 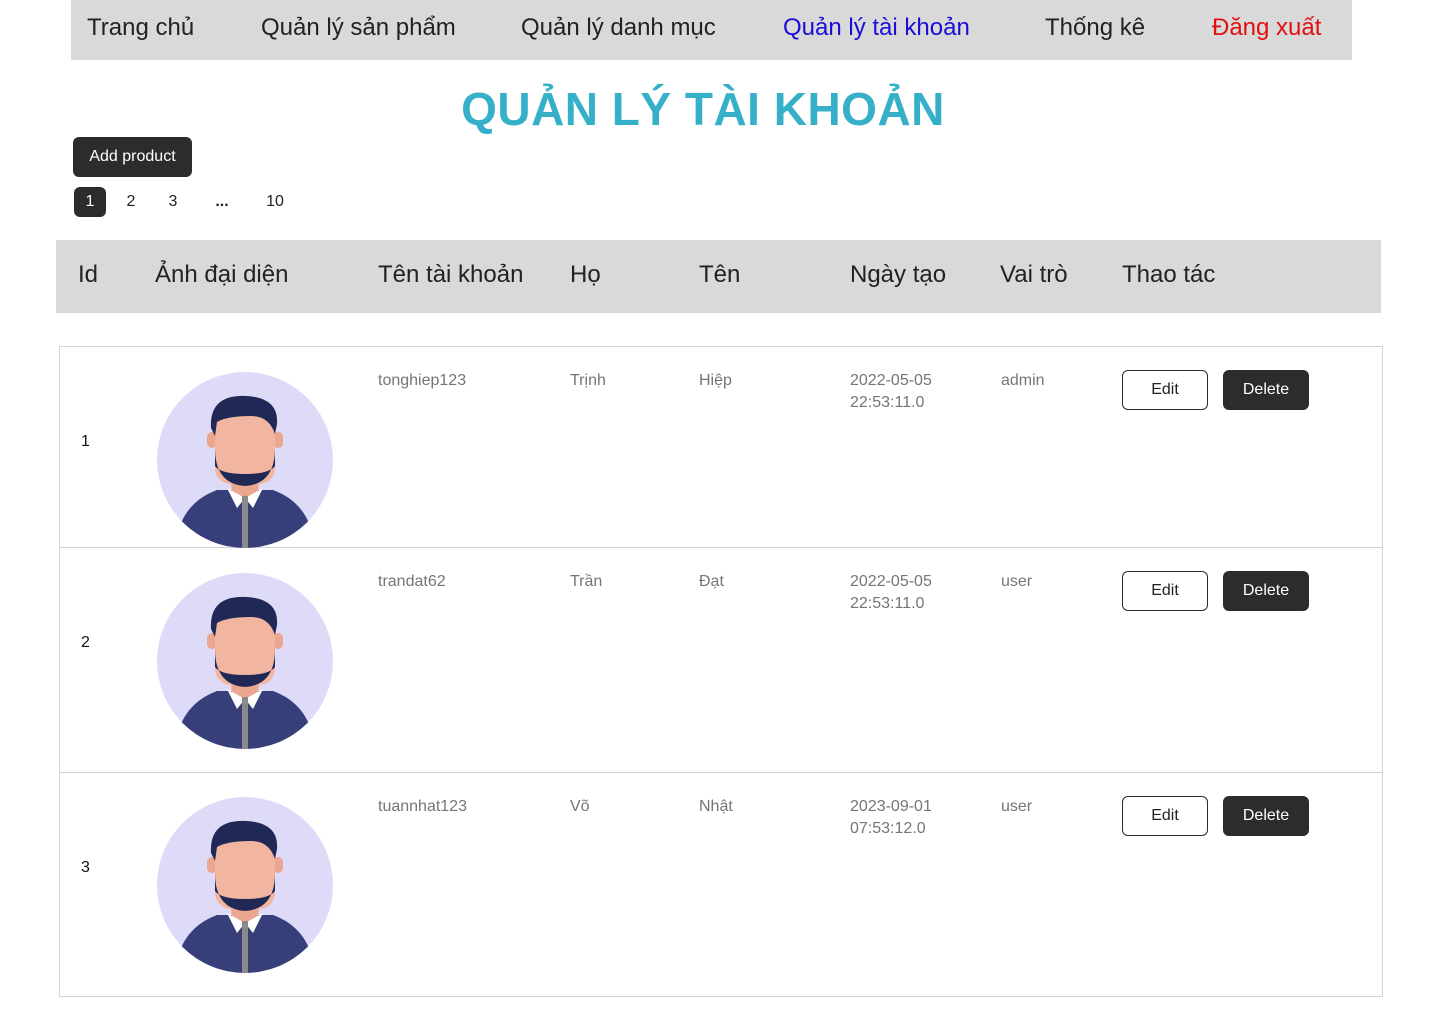 I want to click on row-role: admin, so click(x=1023, y=380).